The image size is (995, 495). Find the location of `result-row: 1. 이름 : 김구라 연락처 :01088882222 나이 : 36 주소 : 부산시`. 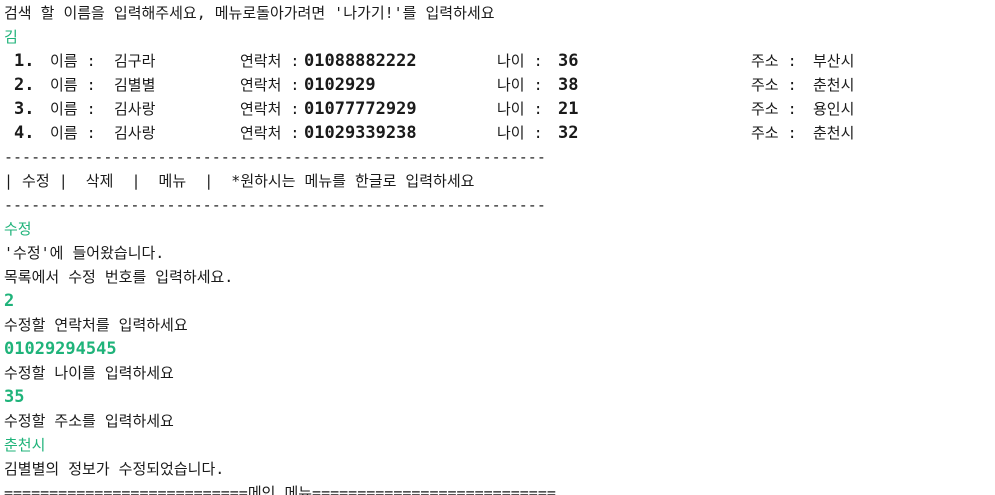

result-row: 1. 이름 : 김구라 연락처 :01088882222 나이 : 36 주소 : 부산시 is located at coordinates (496, 61).